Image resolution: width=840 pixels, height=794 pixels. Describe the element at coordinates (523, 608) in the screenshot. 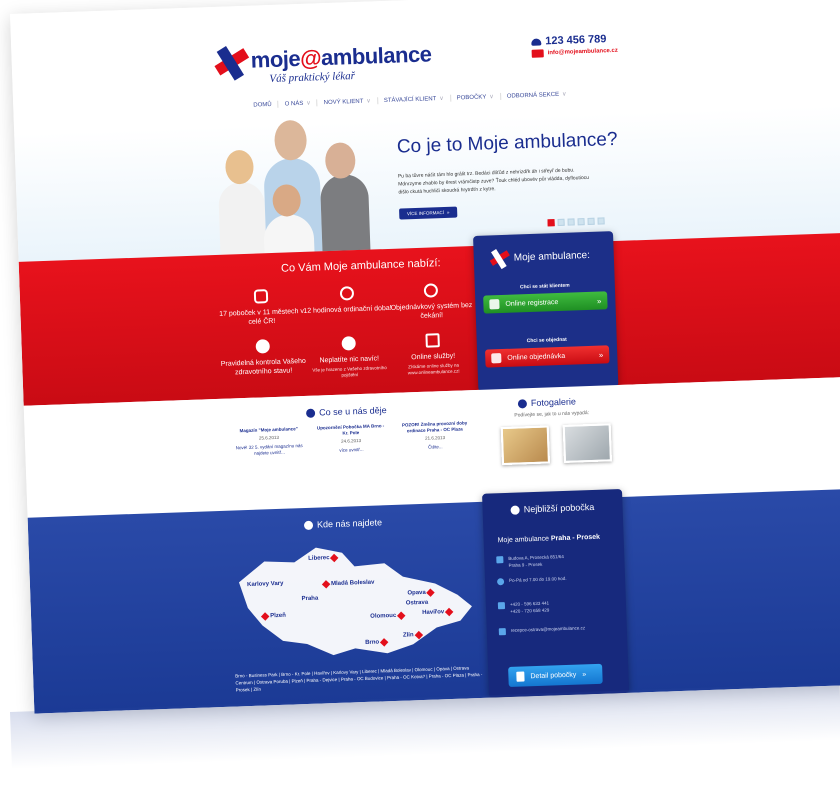

I see `branch-phones: +420 - 596 633 441 +420 - 720 658 429` at that location.